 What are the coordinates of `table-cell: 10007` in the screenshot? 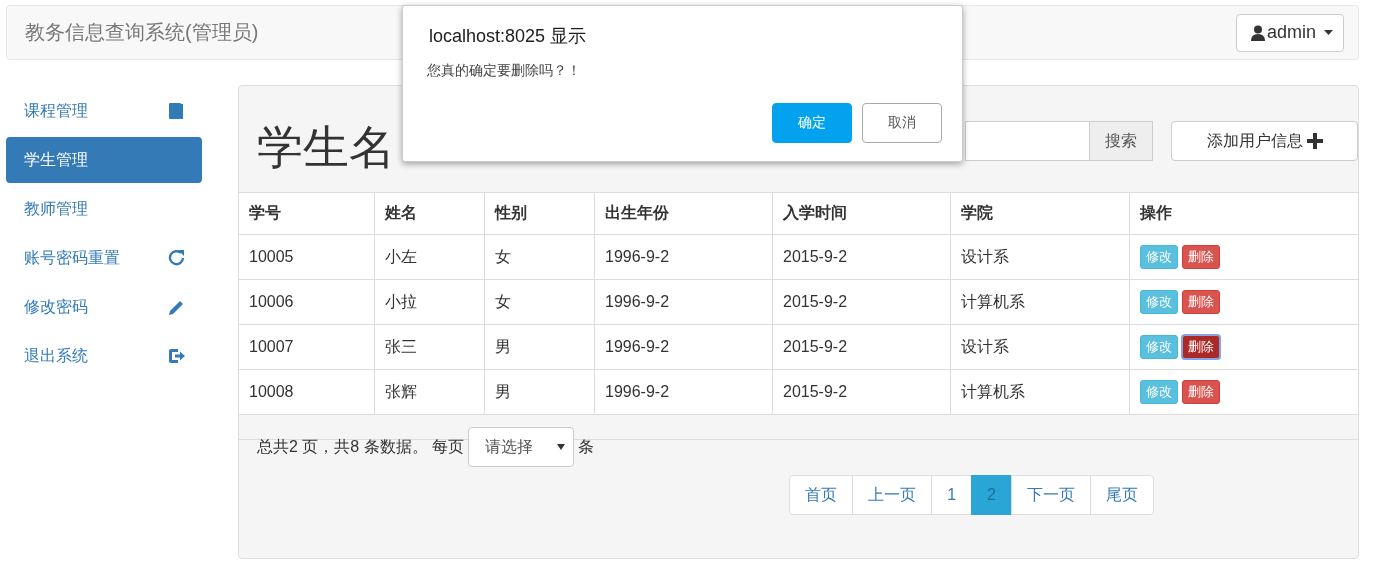 It's located at (307, 347).